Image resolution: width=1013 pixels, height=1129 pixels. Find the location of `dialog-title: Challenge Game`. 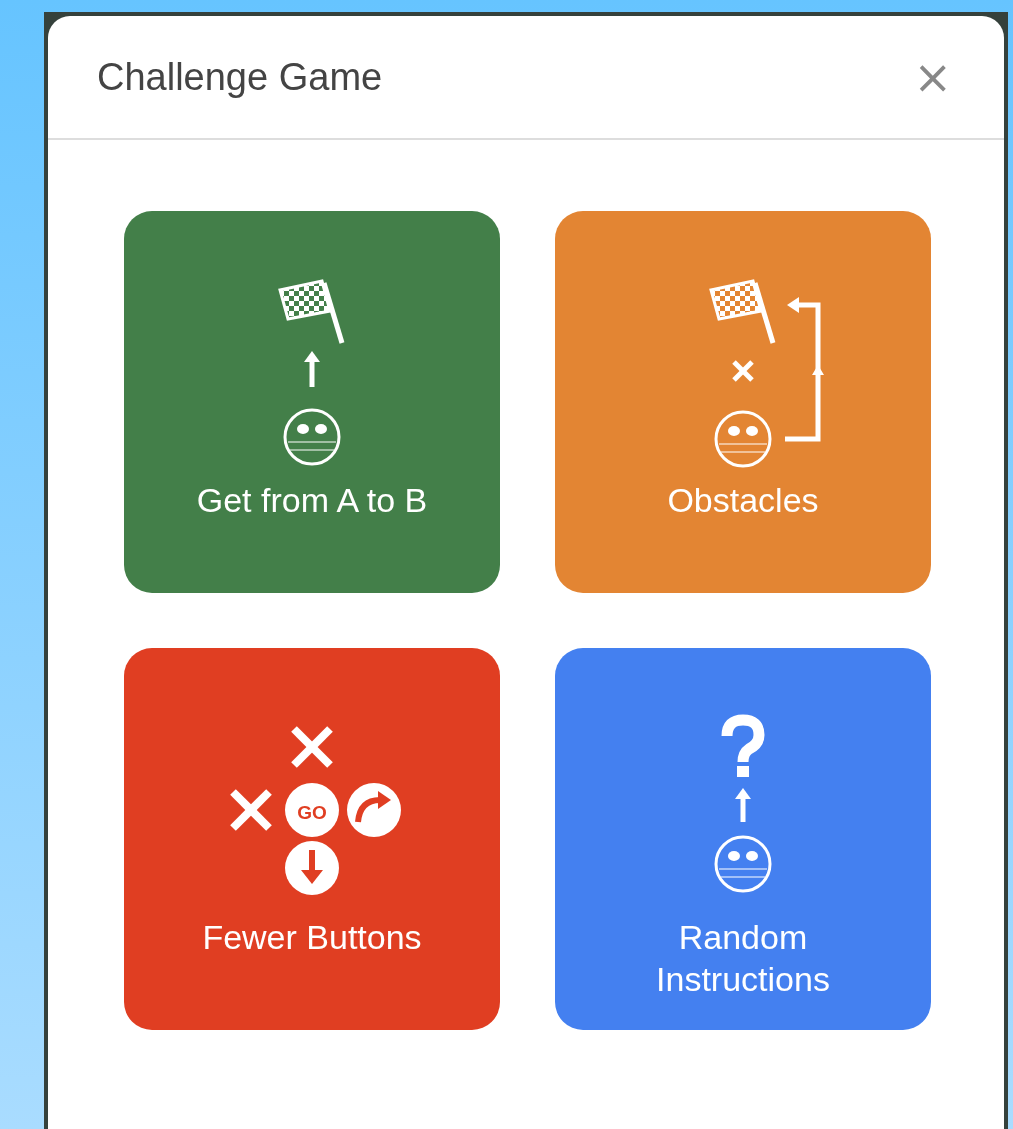

dialog-title: Challenge Game is located at coordinates (240, 77).